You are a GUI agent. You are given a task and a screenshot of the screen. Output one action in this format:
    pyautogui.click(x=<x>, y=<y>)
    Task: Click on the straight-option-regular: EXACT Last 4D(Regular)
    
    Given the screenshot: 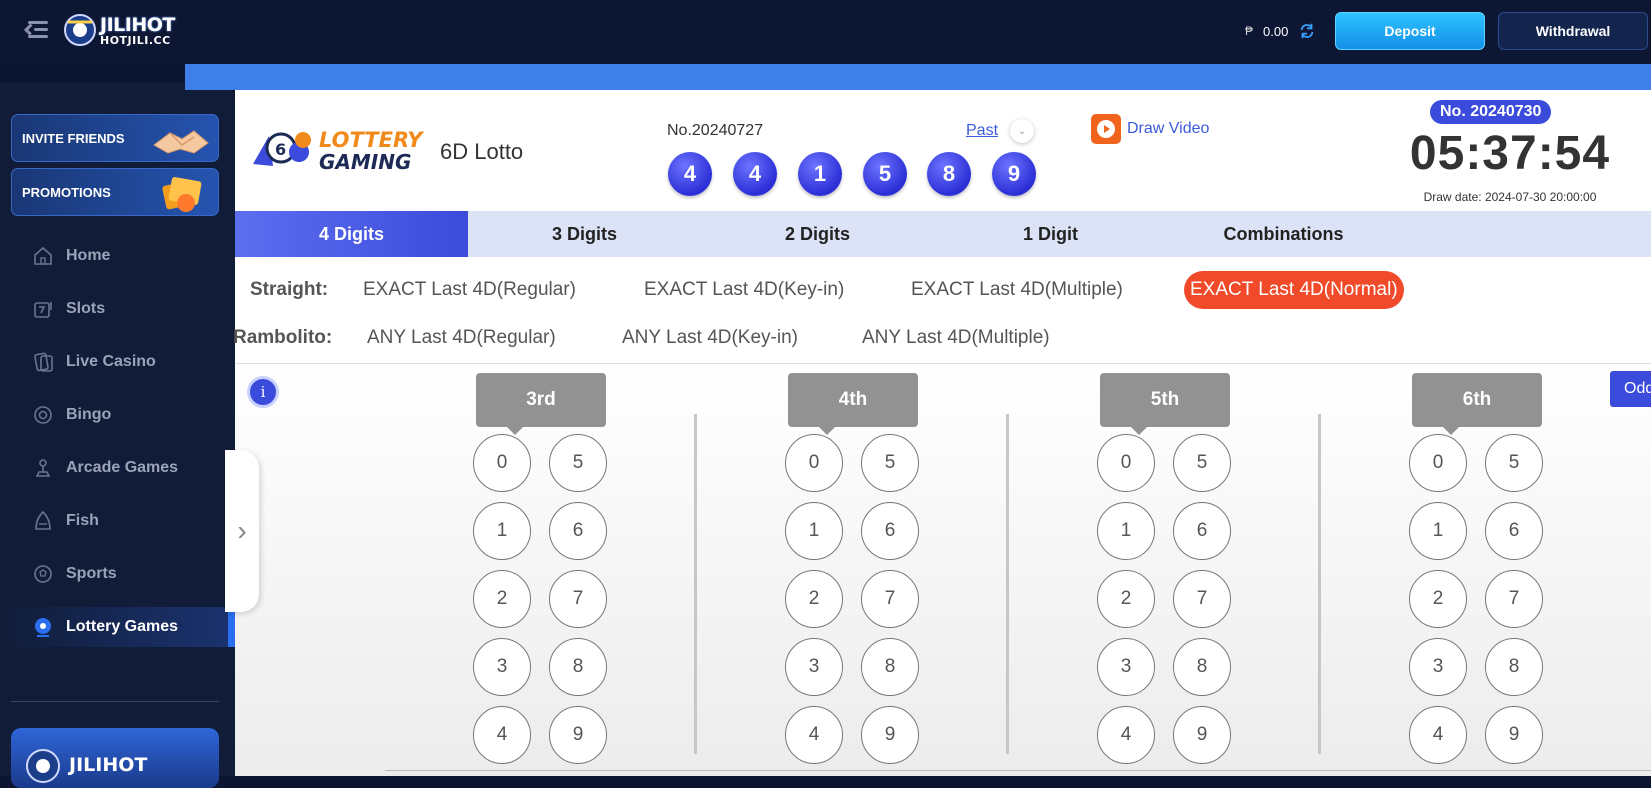 What is the action you would take?
    pyautogui.click(x=469, y=290)
    